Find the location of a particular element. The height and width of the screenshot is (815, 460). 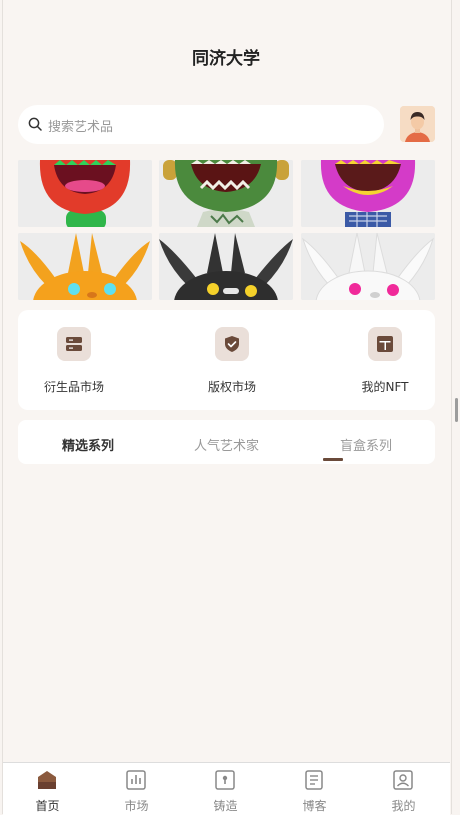

shield-check-icon is located at coordinates (232, 344).